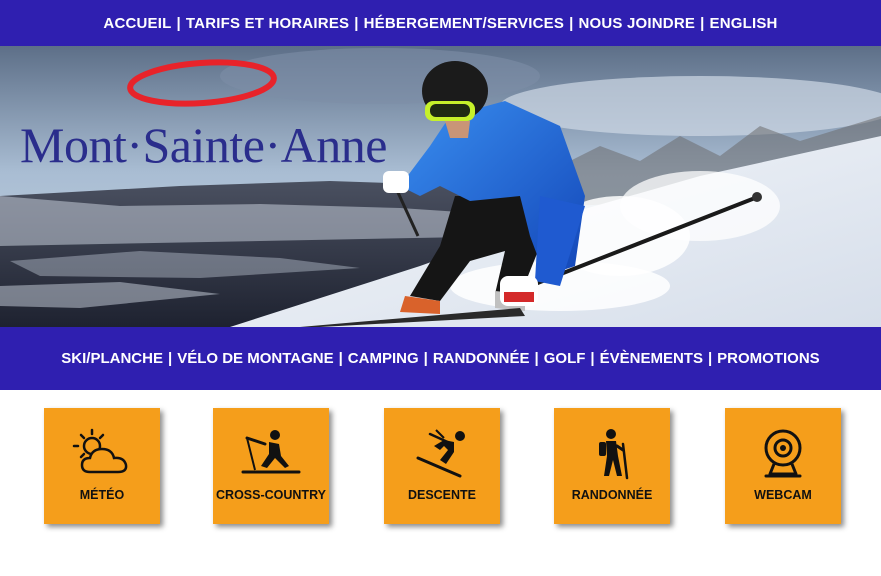  I want to click on nav-golf: GOLF, so click(565, 358).